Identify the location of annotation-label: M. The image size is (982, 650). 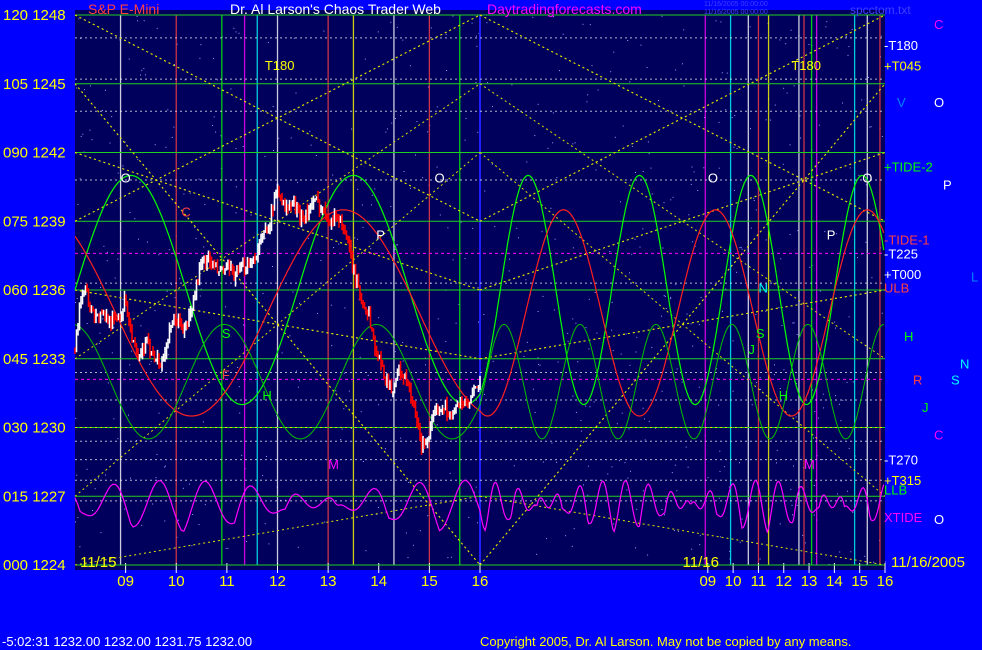
(809, 464).